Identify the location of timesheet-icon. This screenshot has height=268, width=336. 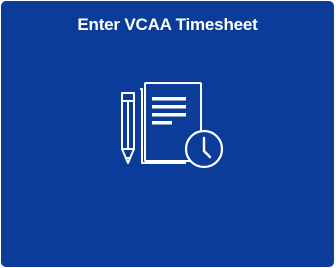
(174, 125).